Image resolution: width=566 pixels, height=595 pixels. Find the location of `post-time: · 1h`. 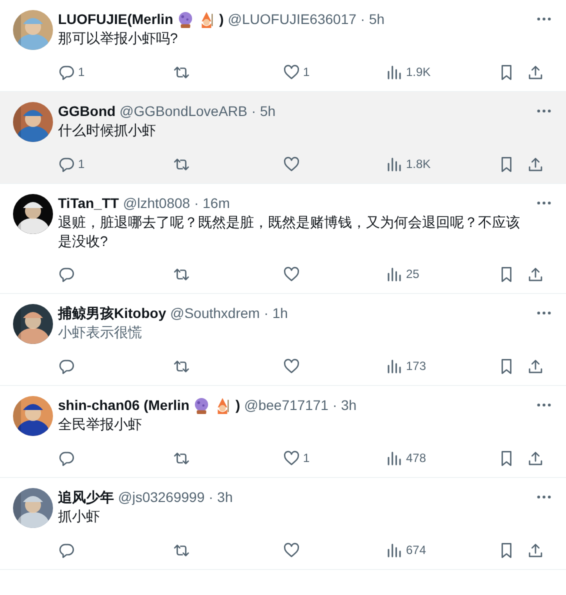

post-time: · 1h is located at coordinates (276, 313).